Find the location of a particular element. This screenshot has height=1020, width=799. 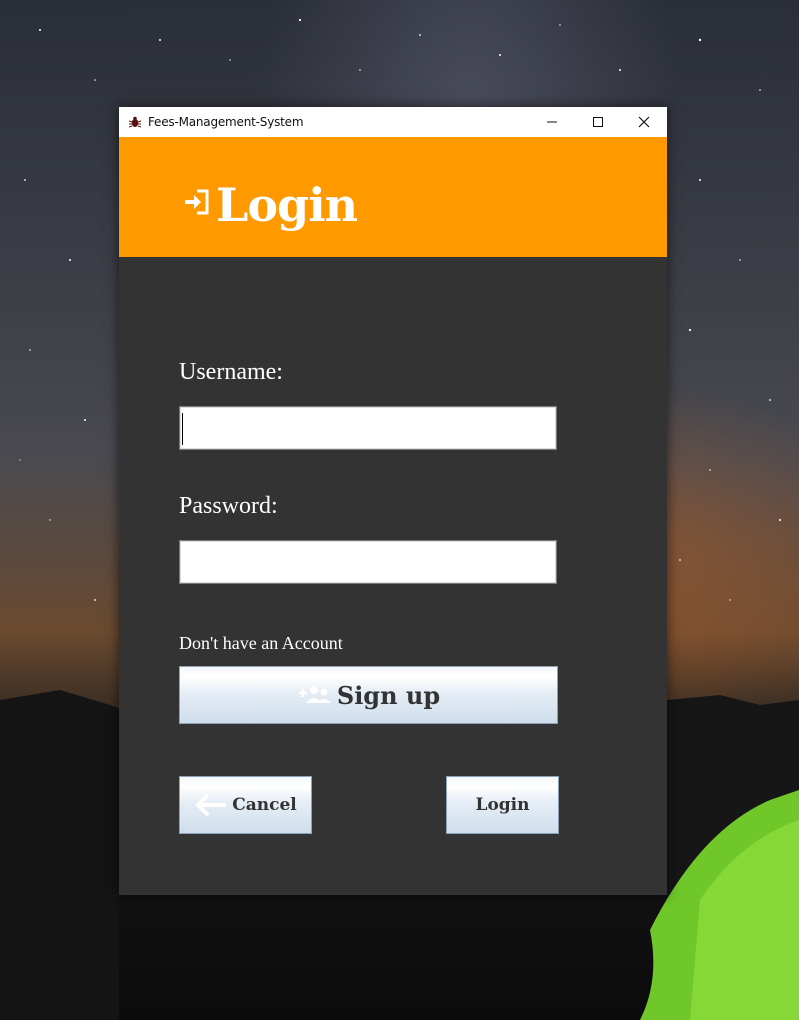

signup-button: Sign up is located at coordinates (368, 695).